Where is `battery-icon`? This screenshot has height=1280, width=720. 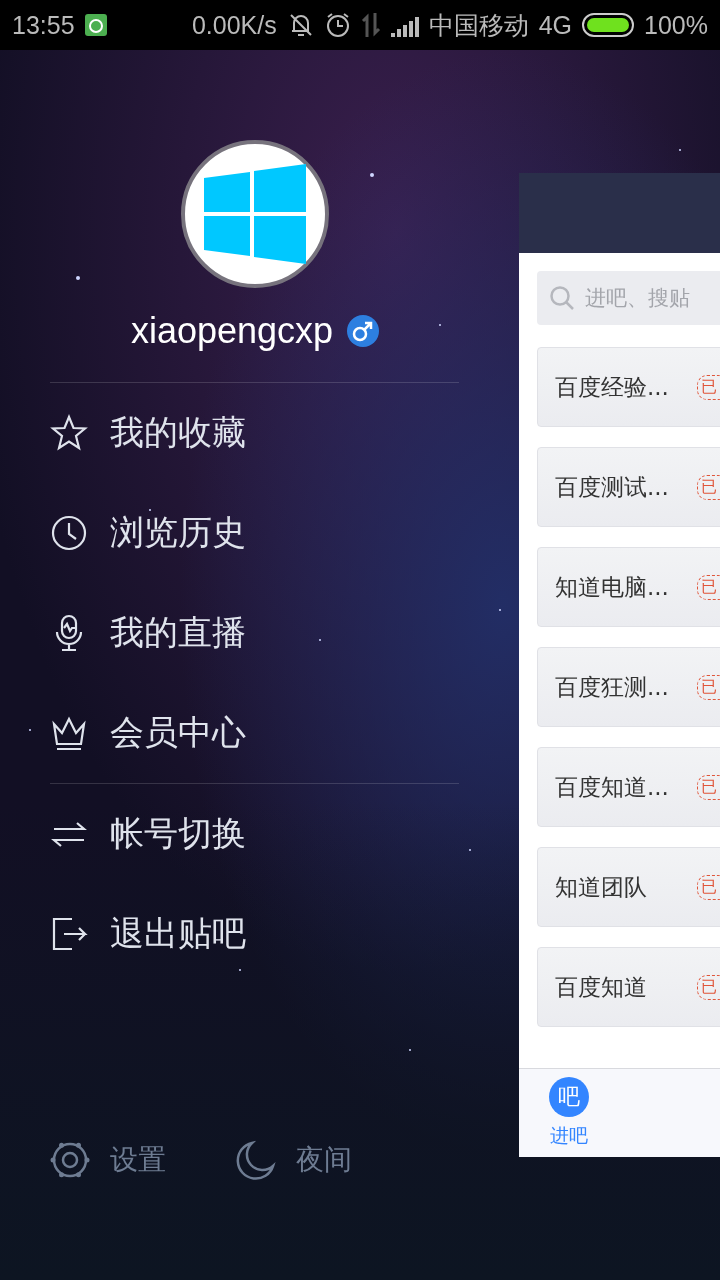
battery-icon is located at coordinates (608, 25).